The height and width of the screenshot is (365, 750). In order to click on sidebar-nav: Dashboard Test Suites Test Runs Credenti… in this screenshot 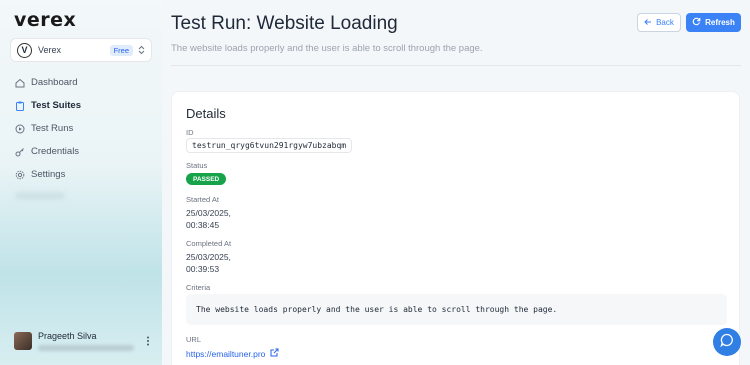, I will do `click(81, 135)`.